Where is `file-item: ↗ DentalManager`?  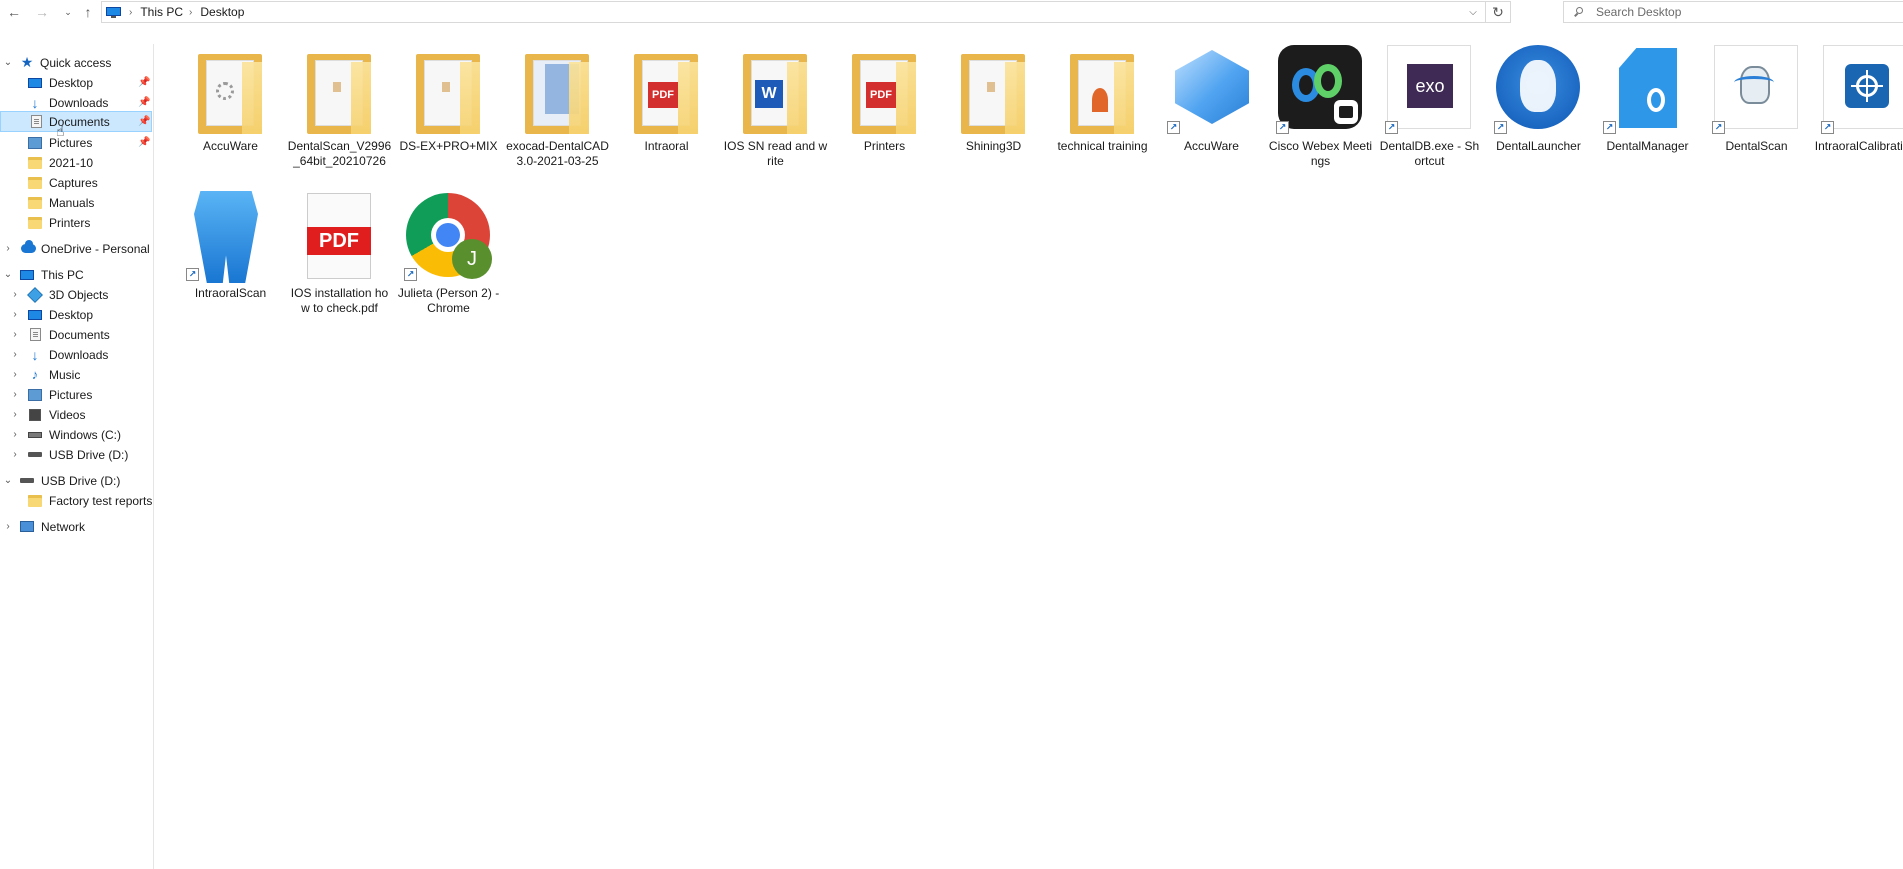
file-item: ↗ DentalManager is located at coordinates (1647, 114).